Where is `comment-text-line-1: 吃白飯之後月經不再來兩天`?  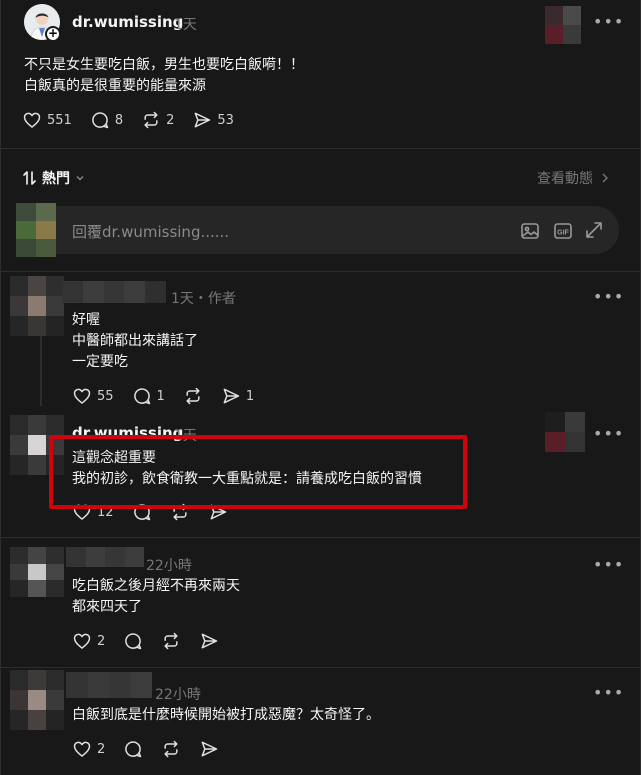 comment-text-line-1: 吃白飯之後月經不再來兩天 is located at coordinates (156, 586).